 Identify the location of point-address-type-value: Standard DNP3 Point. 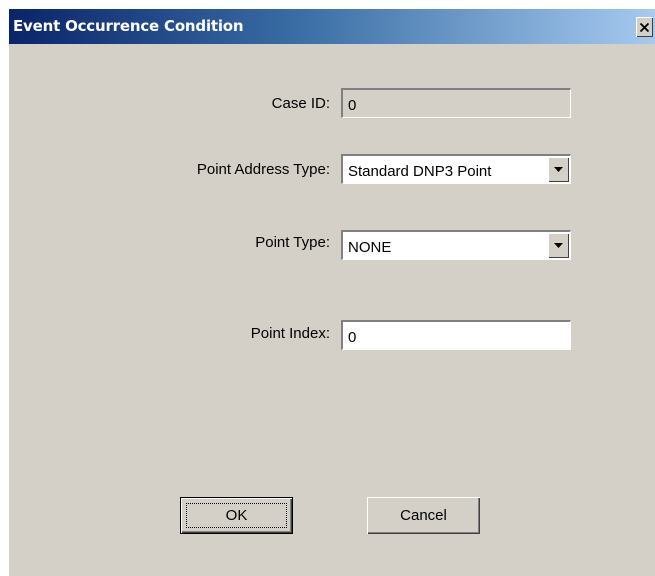
(420, 171).